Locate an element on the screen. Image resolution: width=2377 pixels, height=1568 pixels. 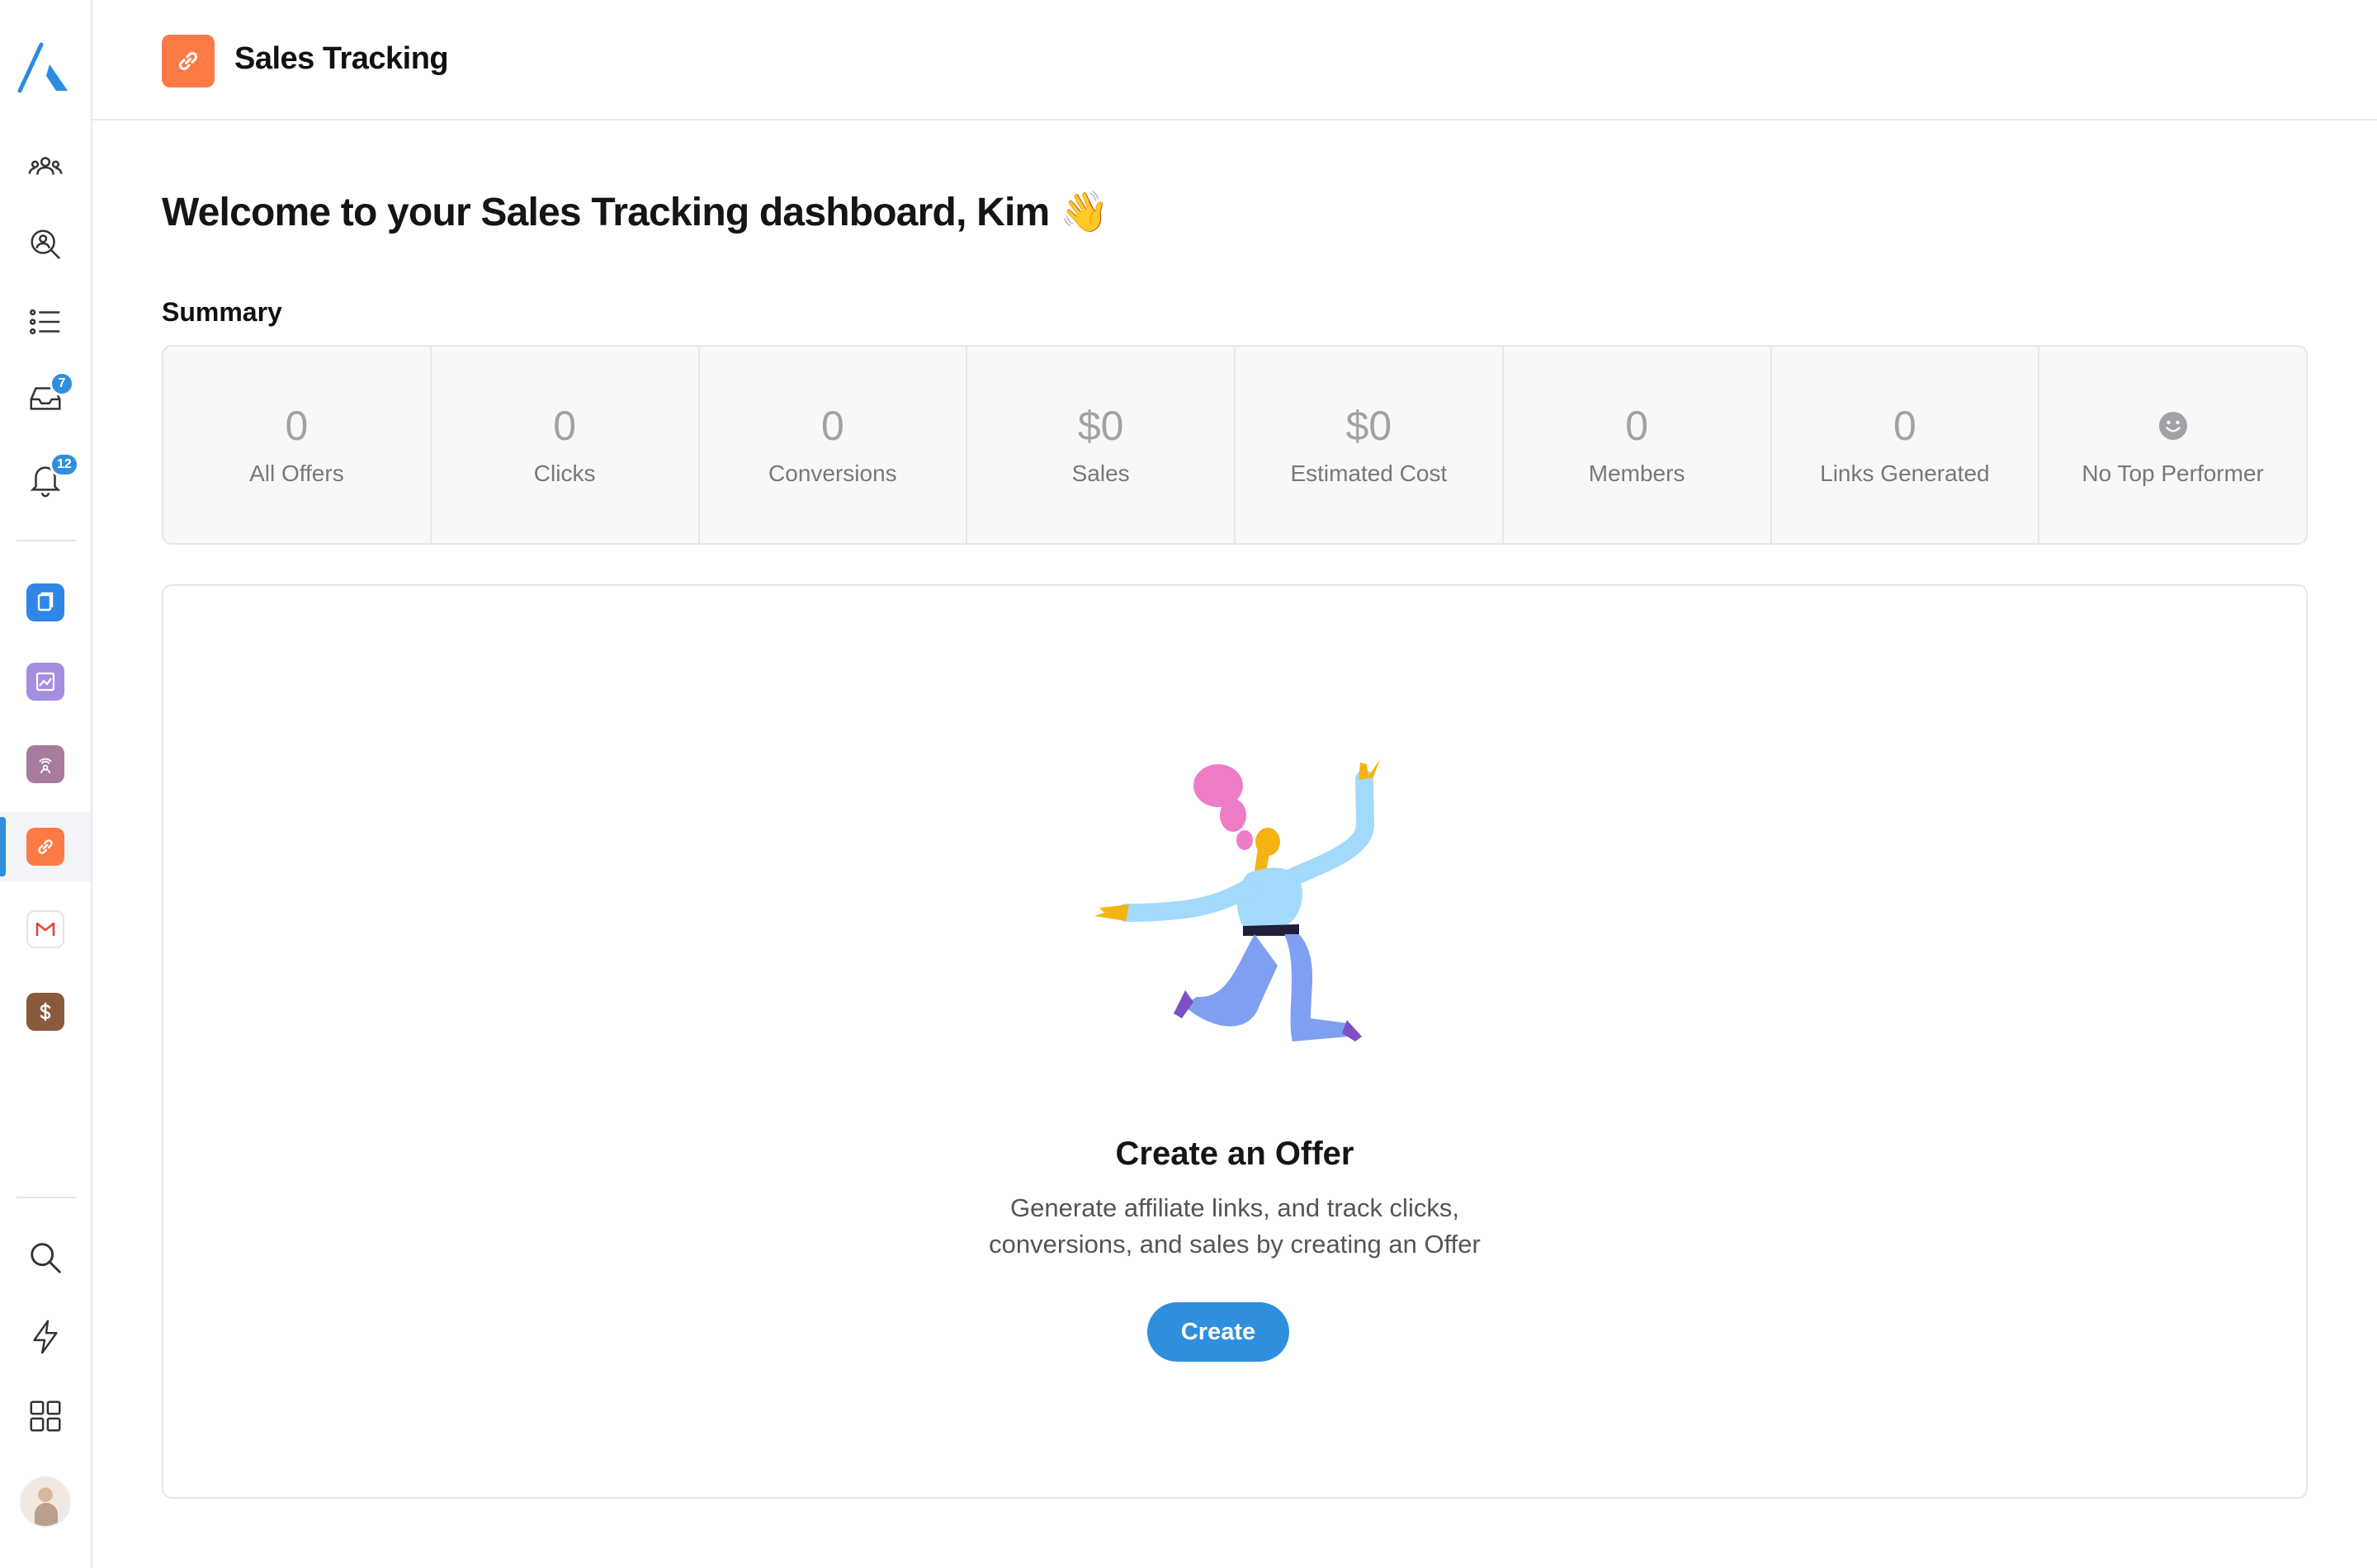
sales-tracking-header-icon is located at coordinates (188, 61).